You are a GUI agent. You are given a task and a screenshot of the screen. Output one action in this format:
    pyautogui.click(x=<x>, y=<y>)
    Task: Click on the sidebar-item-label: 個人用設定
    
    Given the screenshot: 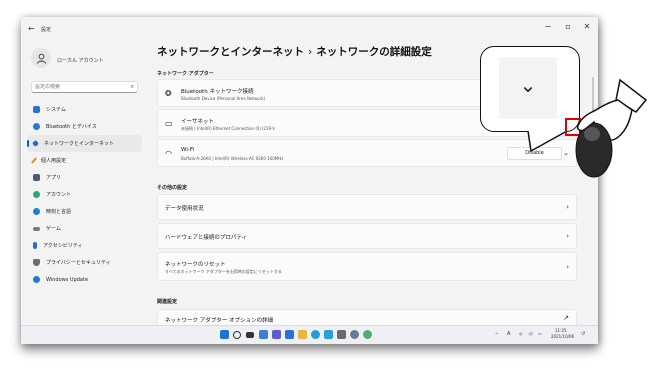 What is the action you would take?
    pyautogui.click(x=54, y=161)
    